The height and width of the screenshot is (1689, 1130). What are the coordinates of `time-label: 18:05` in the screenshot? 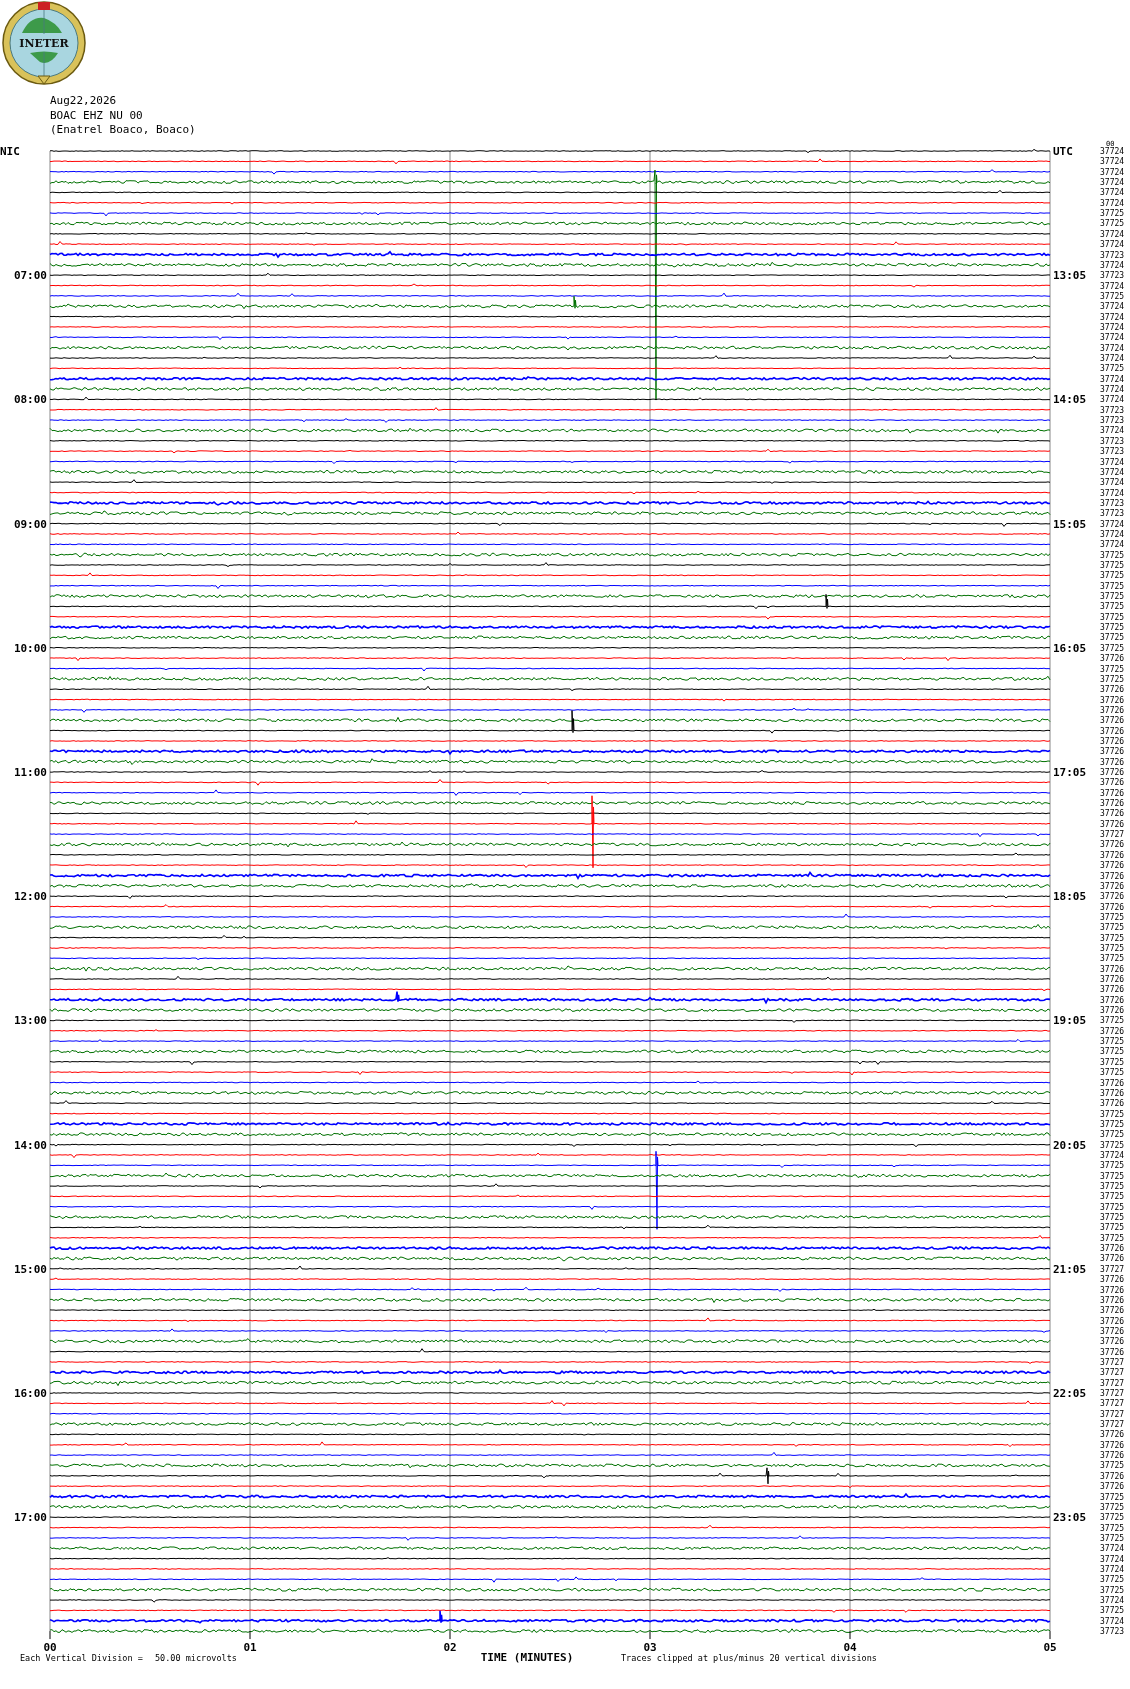 It's located at (1070, 897).